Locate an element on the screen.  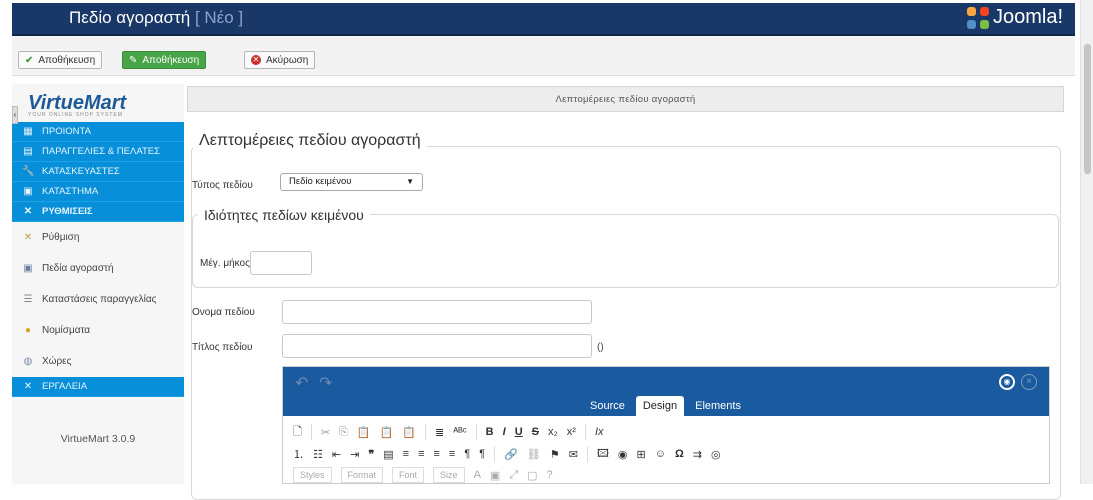
wrench-icon: 🔧 is located at coordinates (28, 171).